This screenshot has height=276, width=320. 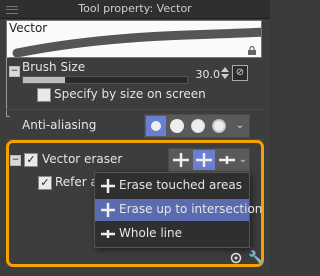 I want to click on pressure-settings-icon: ⊘, so click(x=240, y=73).